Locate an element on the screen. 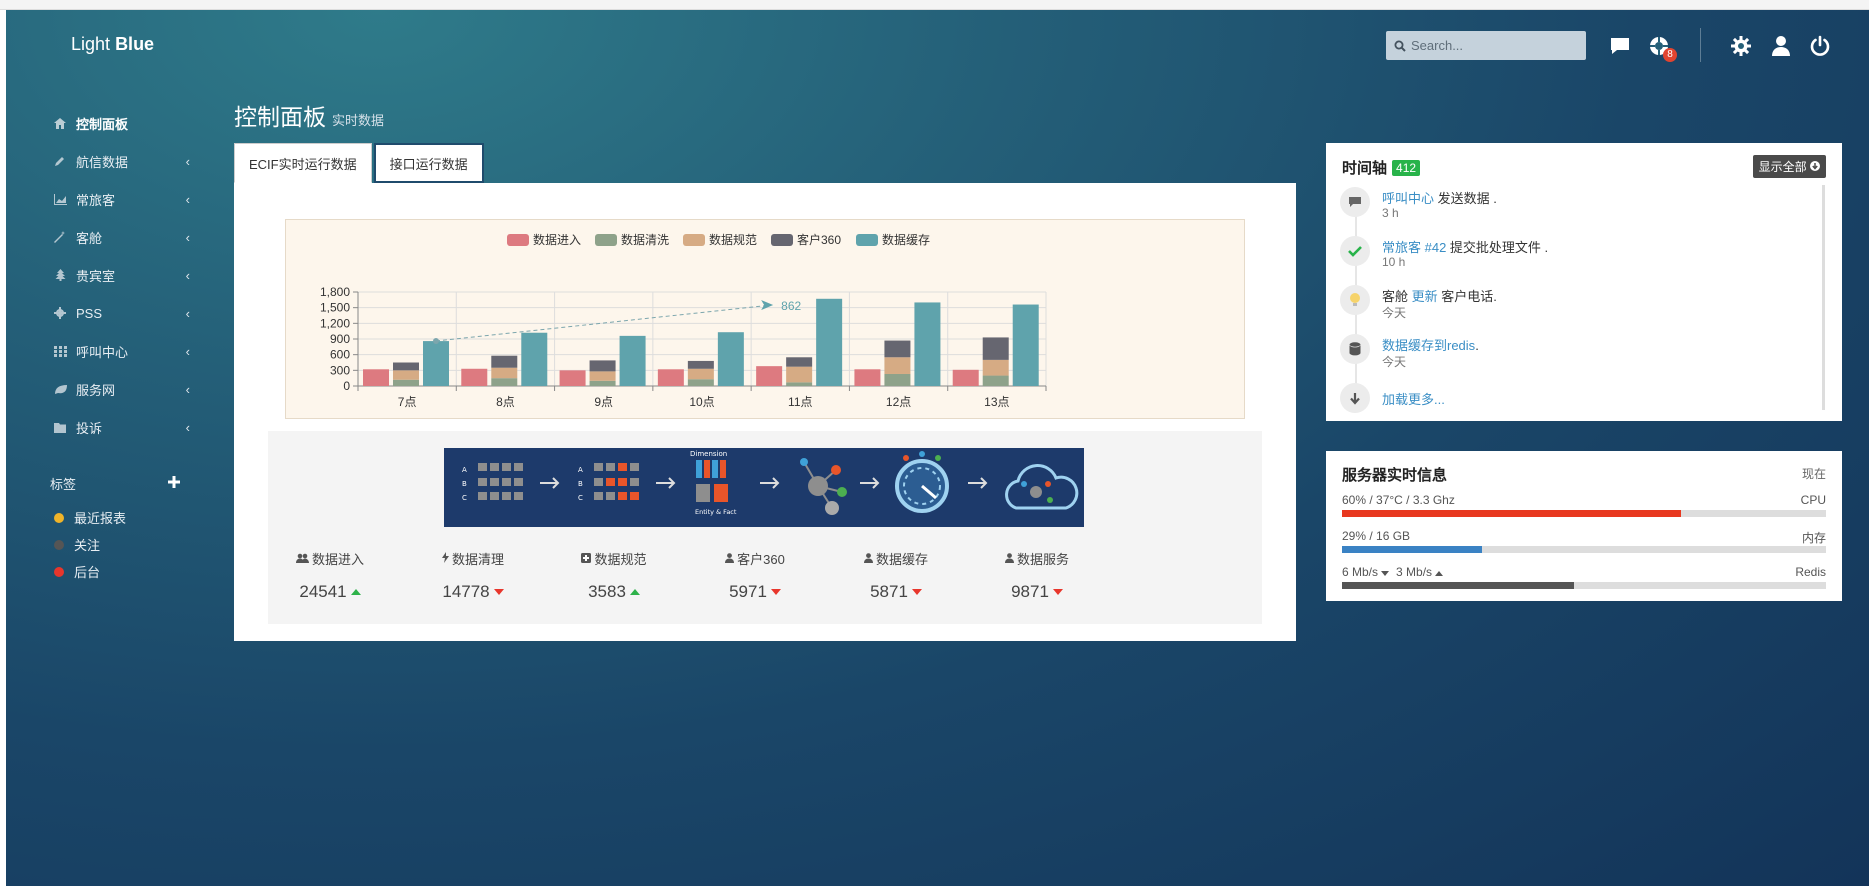 Image resolution: width=1869 pixels, height=886 pixels. stat-5: 数据服务 9871 is located at coordinates (1037, 575).